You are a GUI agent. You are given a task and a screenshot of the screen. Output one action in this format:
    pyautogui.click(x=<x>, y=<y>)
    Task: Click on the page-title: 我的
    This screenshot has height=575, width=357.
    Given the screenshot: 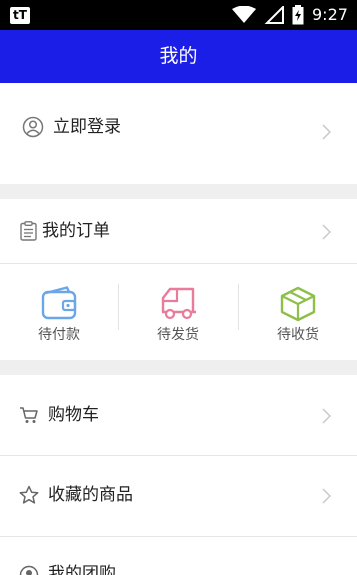 What is the action you would take?
    pyautogui.click(x=178, y=56)
    